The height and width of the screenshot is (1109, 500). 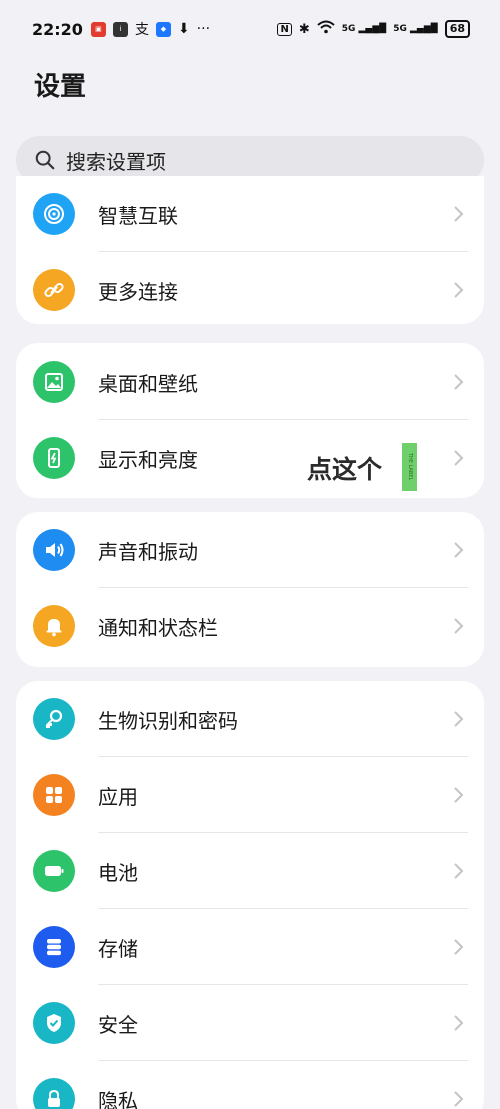 I want to click on settings-item-label: 隐私, so click(x=118, y=1098).